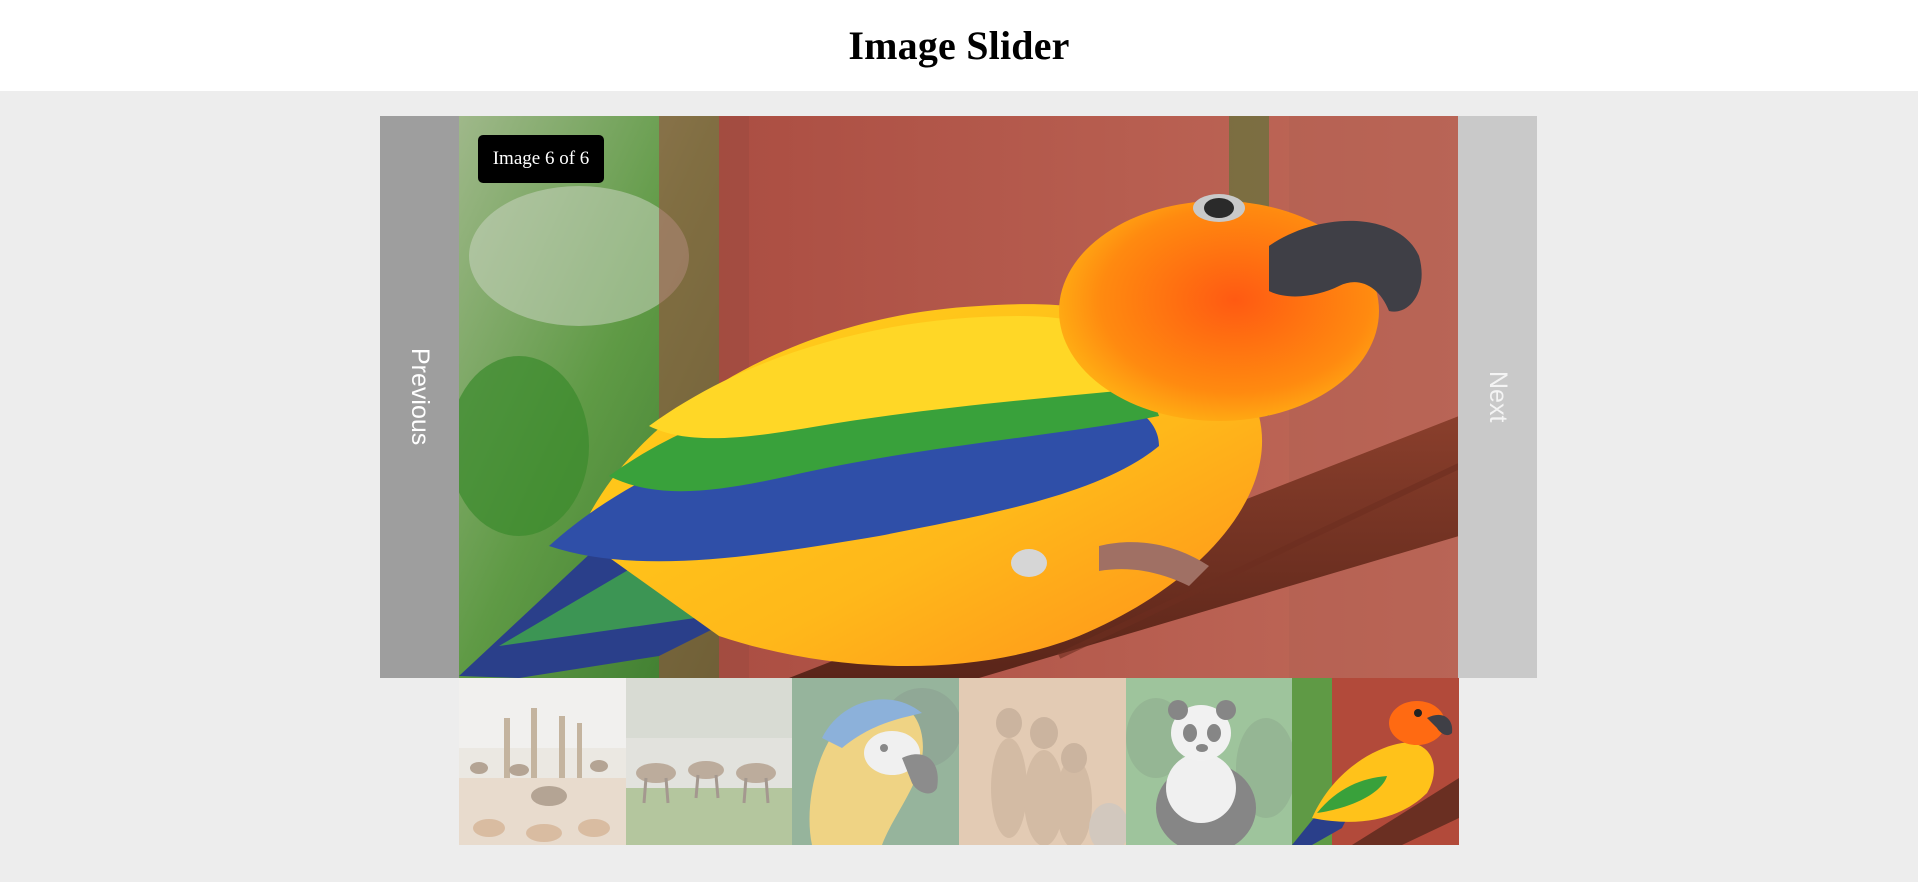 The image size is (1918, 882). What do you see at coordinates (1042, 761) in the screenshot?
I see `thumbnail-meerkats` at bounding box center [1042, 761].